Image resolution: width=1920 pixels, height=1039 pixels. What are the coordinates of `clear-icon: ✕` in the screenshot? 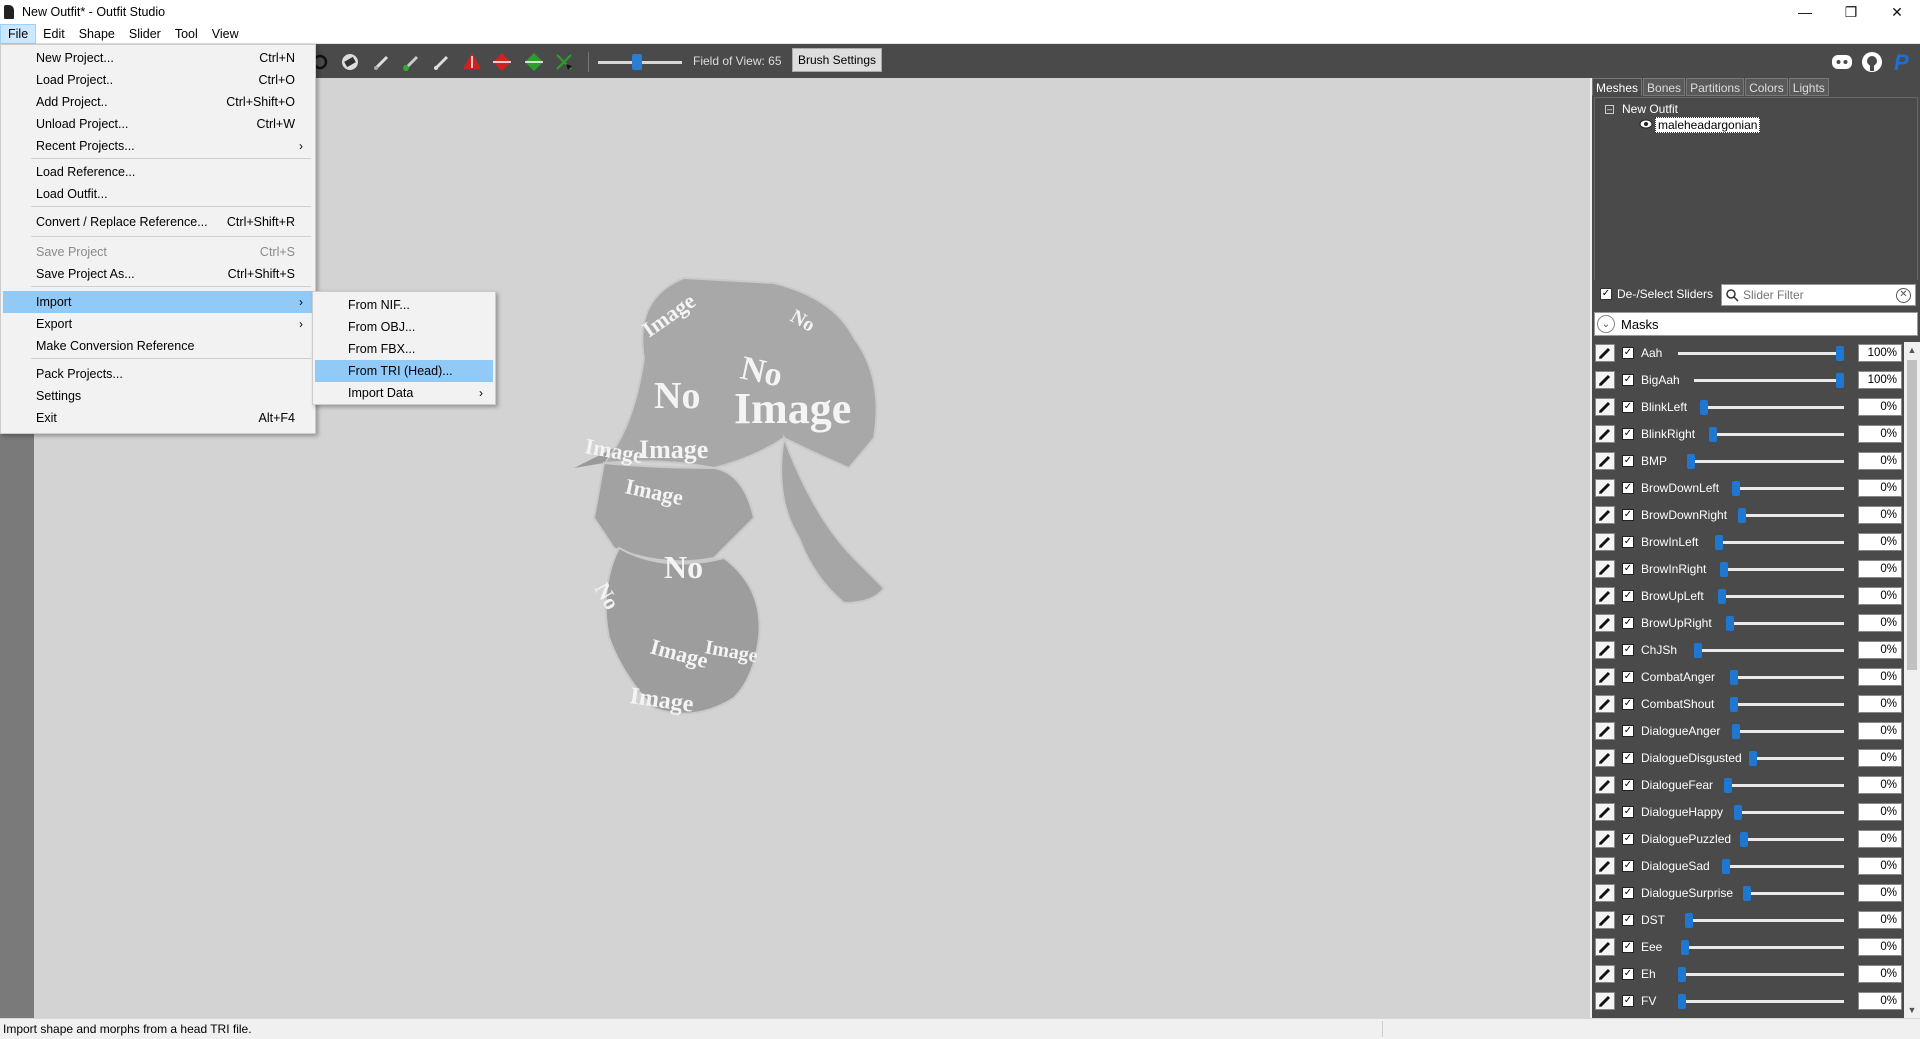 It's located at (1903, 295).